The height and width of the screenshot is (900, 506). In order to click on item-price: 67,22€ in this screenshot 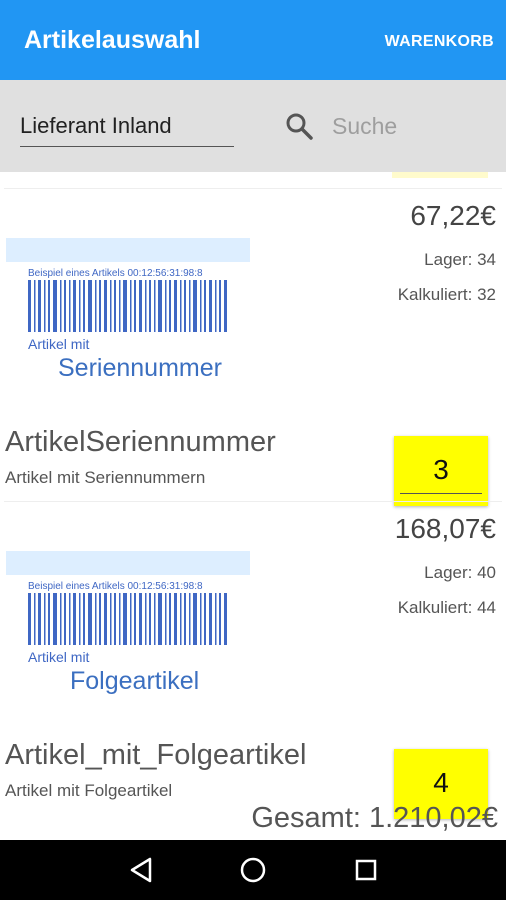, I will do `click(453, 215)`.